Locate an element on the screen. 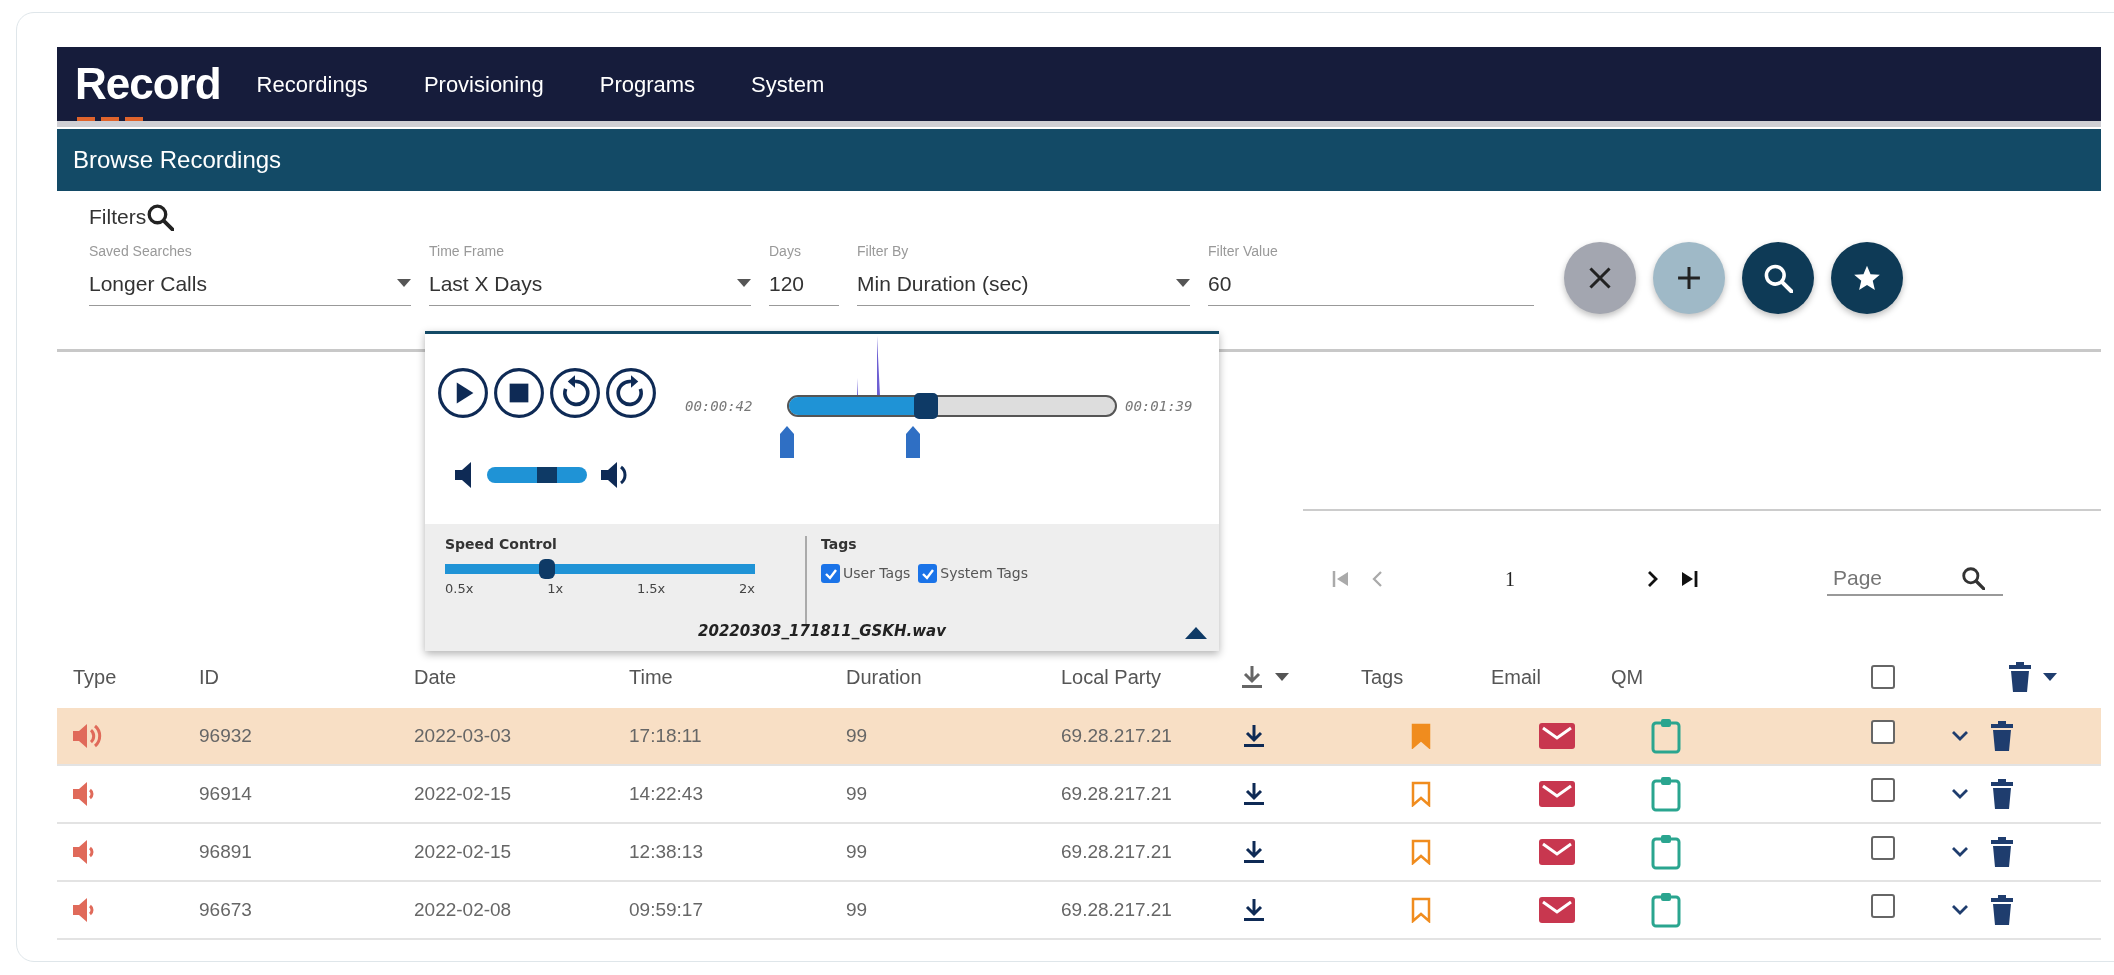  speed-tick: 0.5x is located at coordinates (459, 589).